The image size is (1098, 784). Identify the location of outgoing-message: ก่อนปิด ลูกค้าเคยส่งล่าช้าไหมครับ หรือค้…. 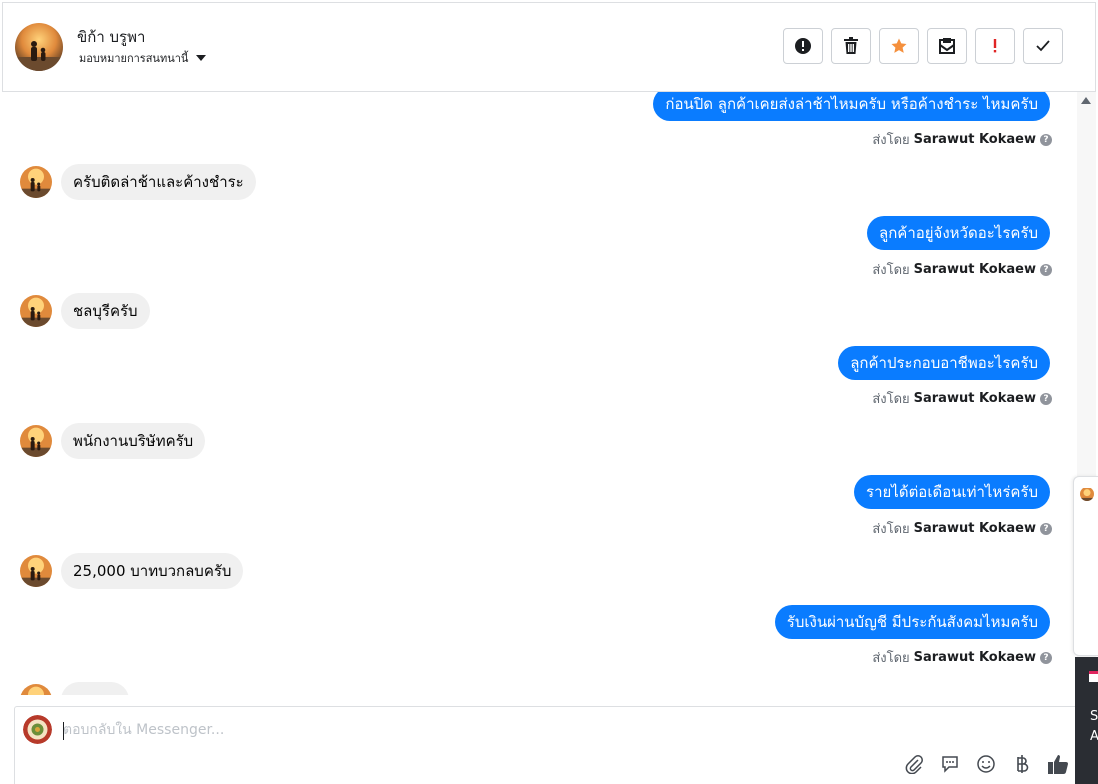
(851, 106).